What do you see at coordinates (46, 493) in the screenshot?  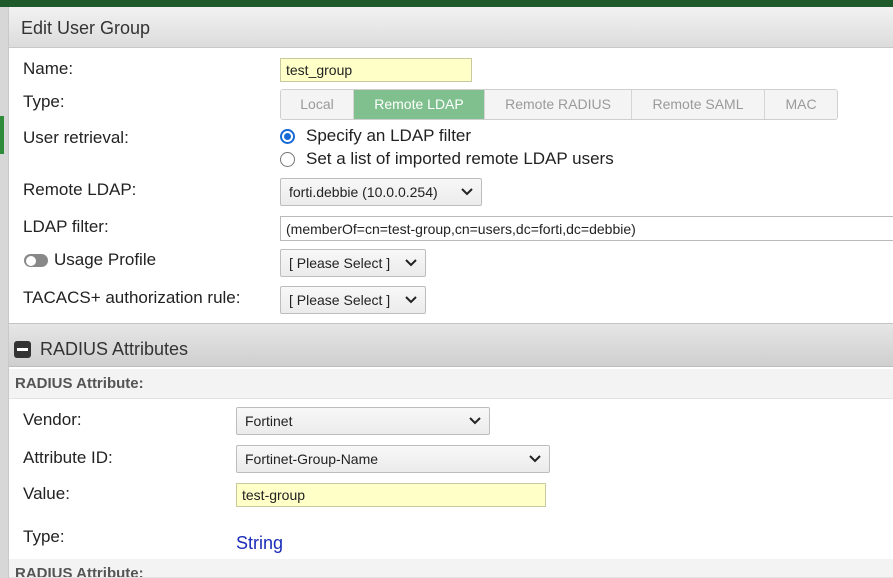 I see `value-label: Value:` at bounding box center [46, 493].